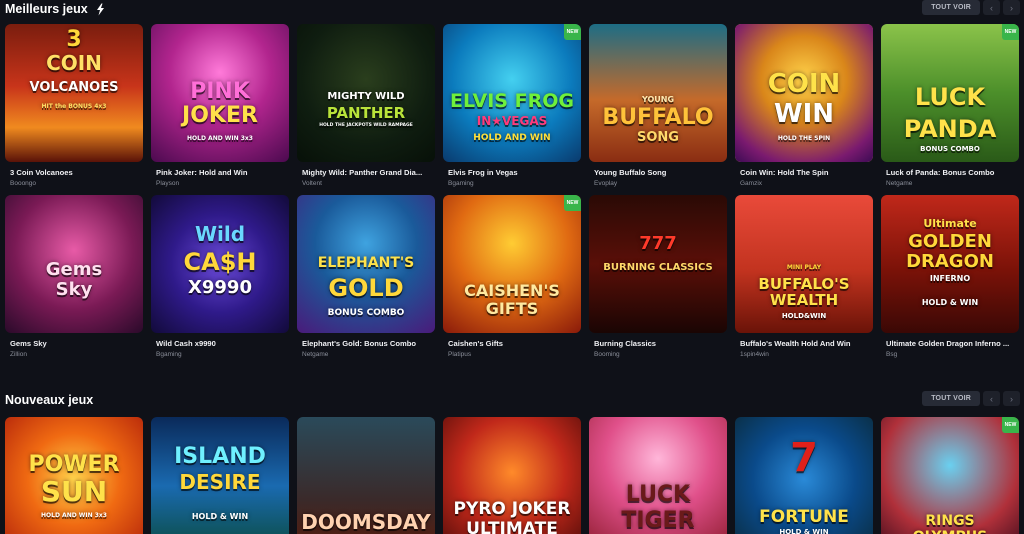 The width and height of the screenshot is (1024, 534). What do you see at coordinates (223, 172) in the screenshot?
I see `game-title: Pink Joker: Hold and Win` at bounding box center [223, 172].